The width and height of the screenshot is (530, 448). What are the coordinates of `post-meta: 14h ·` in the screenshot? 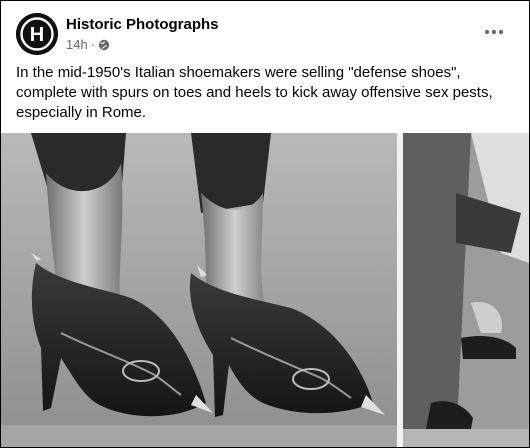 It's located at (88, 44).